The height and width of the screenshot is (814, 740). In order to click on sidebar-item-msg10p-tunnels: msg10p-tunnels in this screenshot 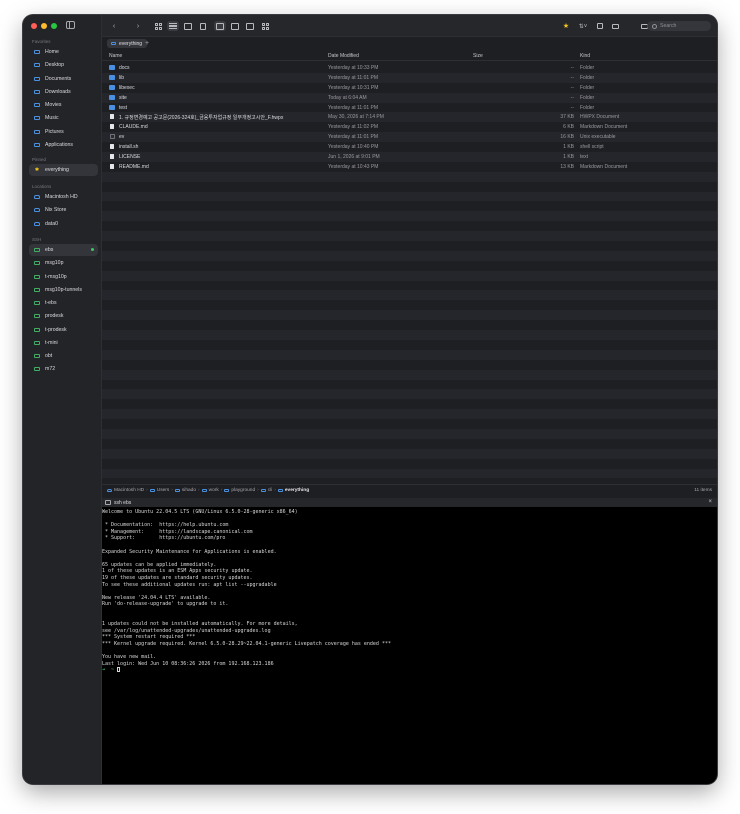, I will do `click(63, 290)`.